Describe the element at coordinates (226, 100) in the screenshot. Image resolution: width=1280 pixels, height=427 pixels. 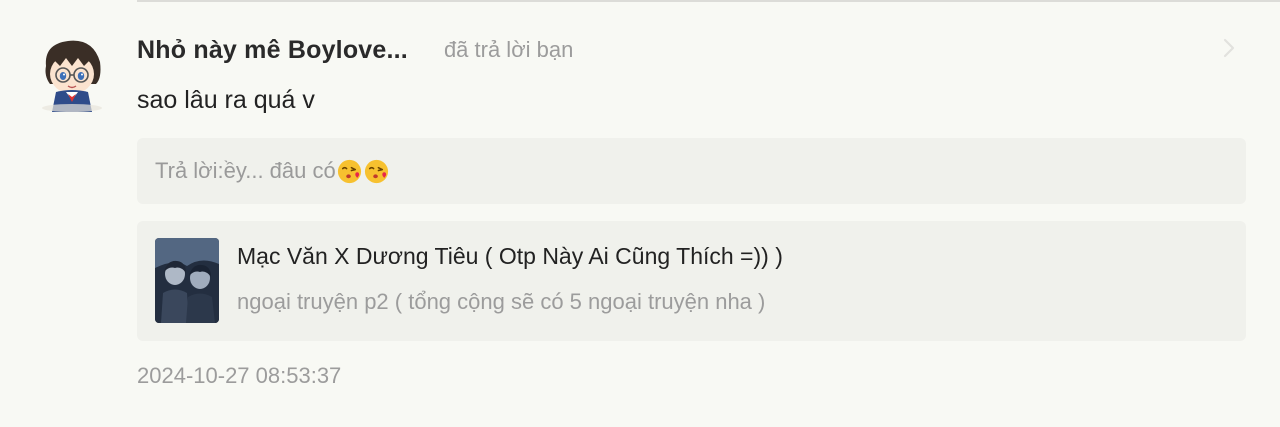
I see `comment-text: sao lâu ra quá v` at that location.